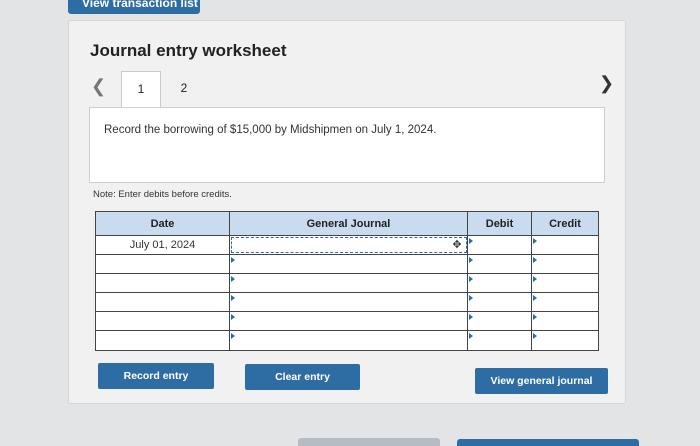 The width and height of the screenshot is (700, 446). I want to click on view-general-journal-button: View general journal, so click(541, 381).